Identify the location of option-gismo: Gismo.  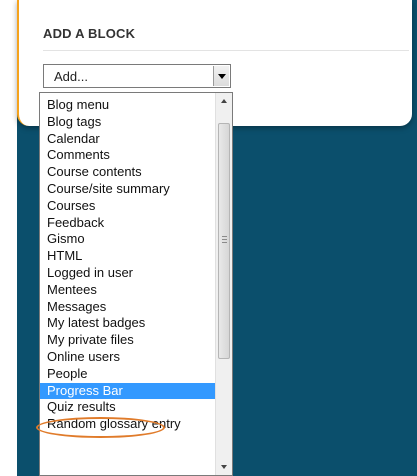
(128, 239).